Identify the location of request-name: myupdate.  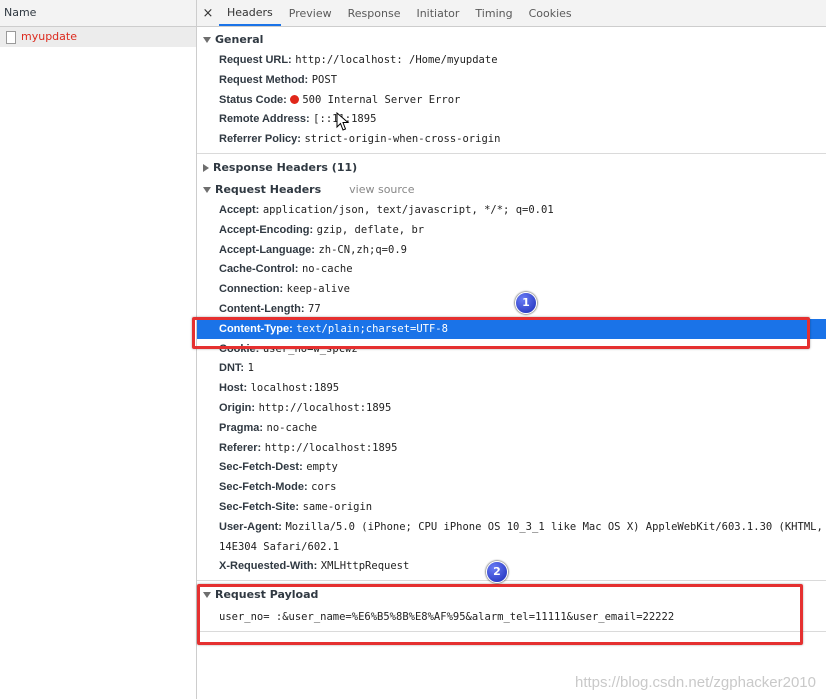
(49, 36).